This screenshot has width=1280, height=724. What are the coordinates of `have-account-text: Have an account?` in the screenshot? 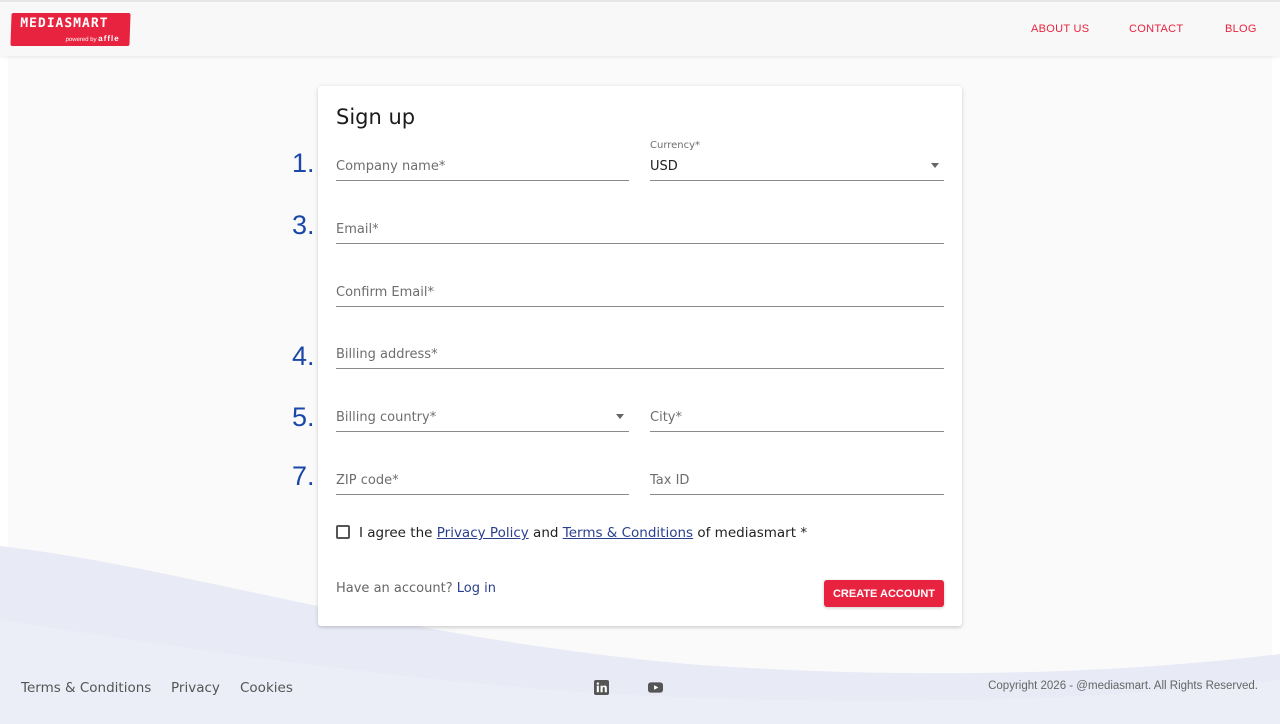 It's located at (394, 588).